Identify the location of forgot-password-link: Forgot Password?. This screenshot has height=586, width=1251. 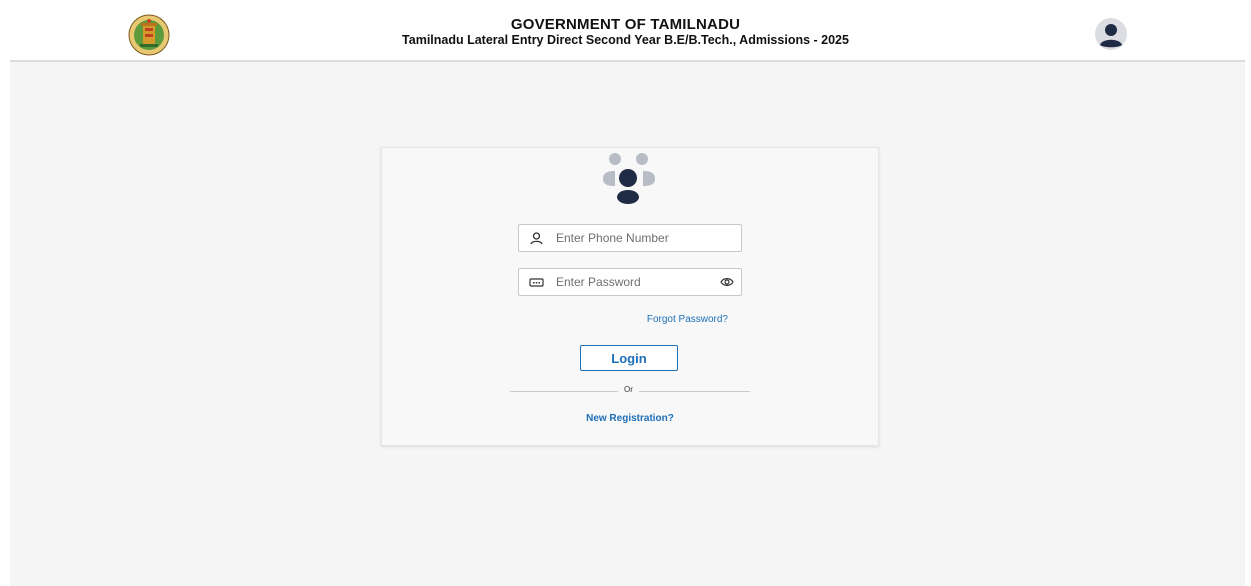
(664, 319).